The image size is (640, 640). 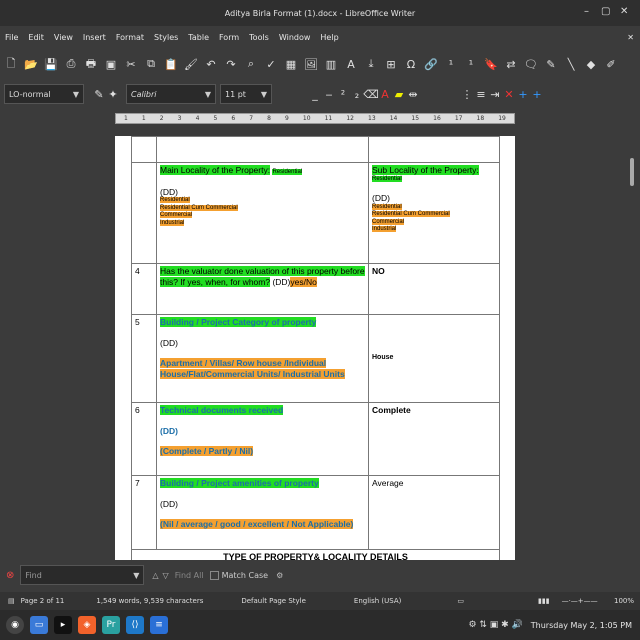 What do you see at coordinates (371, 94) in the screenshot?
I see `clear-formatting-icon: ⌫` at bounding box center [371, 94].